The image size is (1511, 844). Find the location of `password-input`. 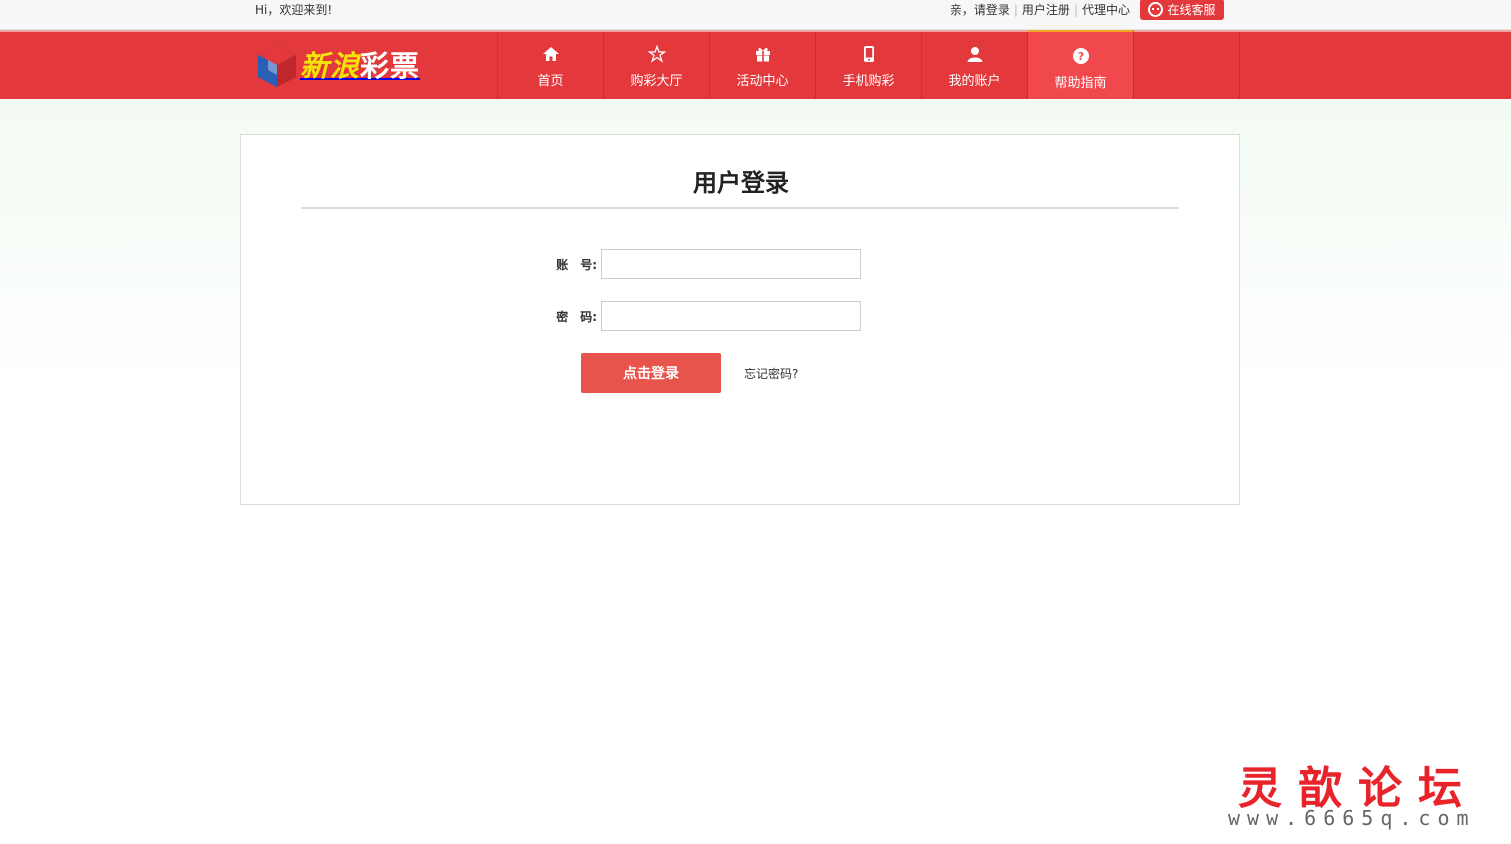

password-input is located at coordinates (731, 316).